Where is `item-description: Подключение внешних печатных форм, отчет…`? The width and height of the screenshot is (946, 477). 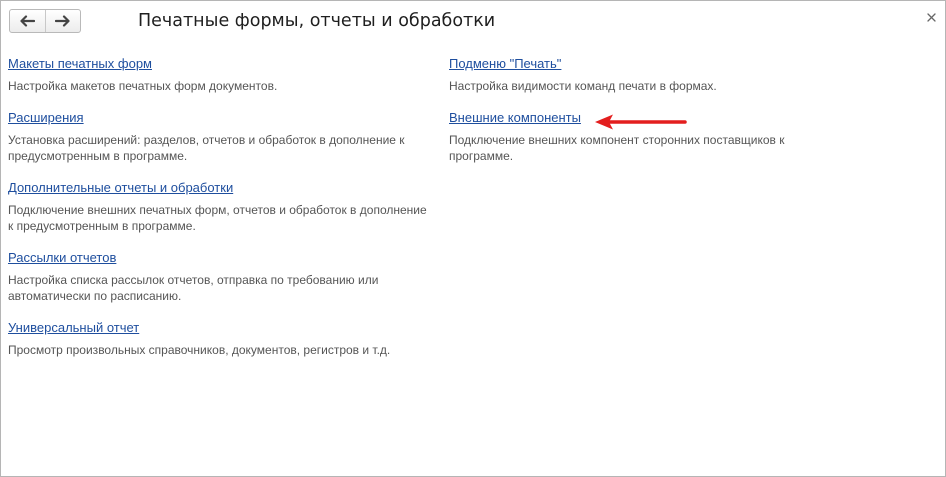 item-description: Подключение внешних печатных форм, отчет… is located at coordinates (217, 218).